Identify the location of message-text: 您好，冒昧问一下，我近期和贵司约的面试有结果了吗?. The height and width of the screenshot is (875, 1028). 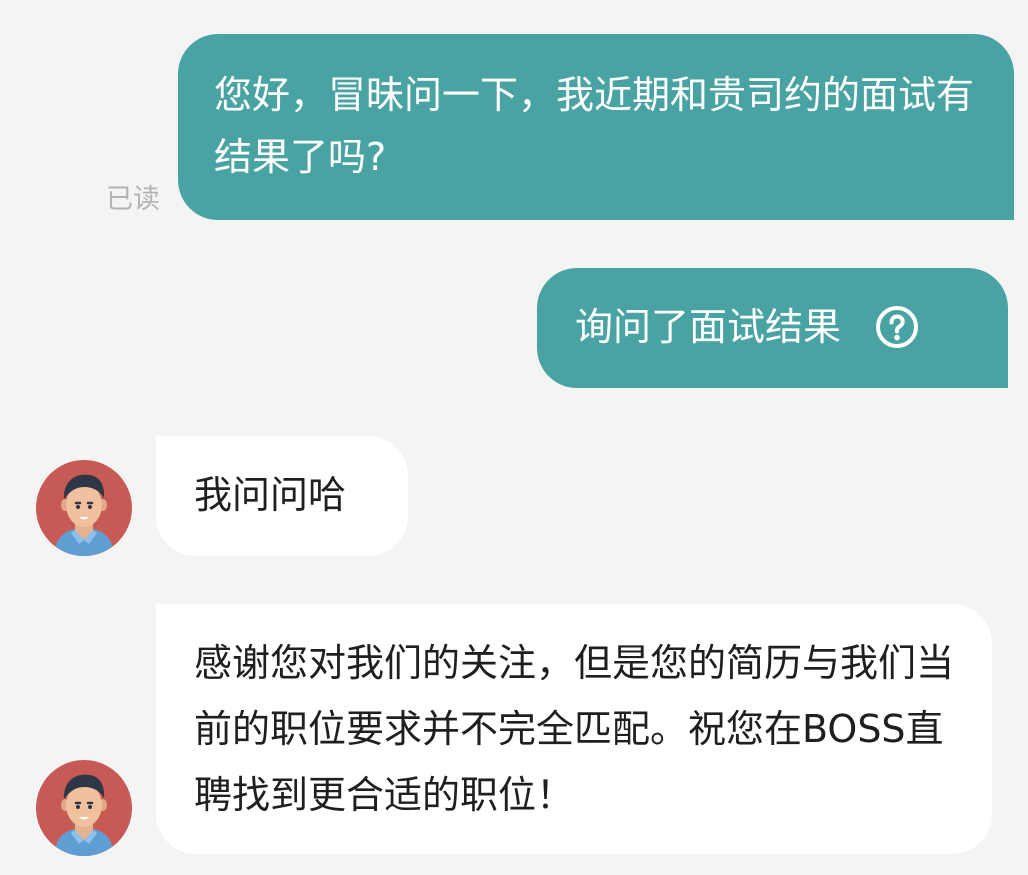
(594, 126).